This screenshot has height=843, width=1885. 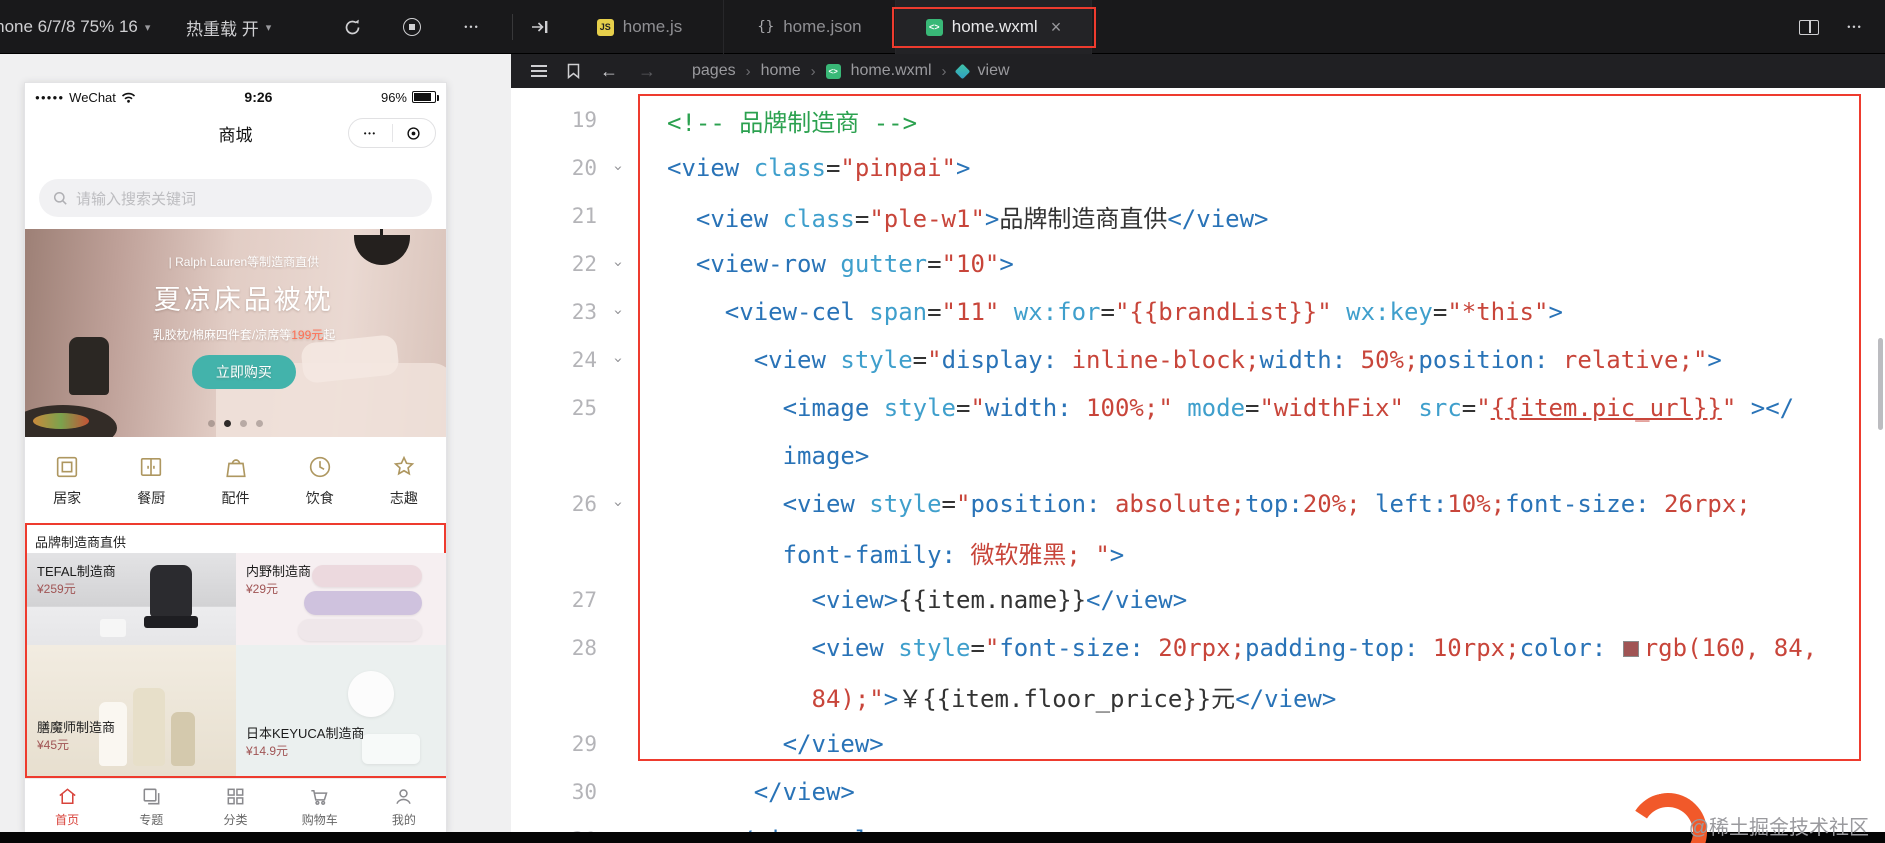 What do you see at coordinates (268, 27) in the screenshot?
I see `chevron-down-icon: ▾` at bounding box center [268, 27].